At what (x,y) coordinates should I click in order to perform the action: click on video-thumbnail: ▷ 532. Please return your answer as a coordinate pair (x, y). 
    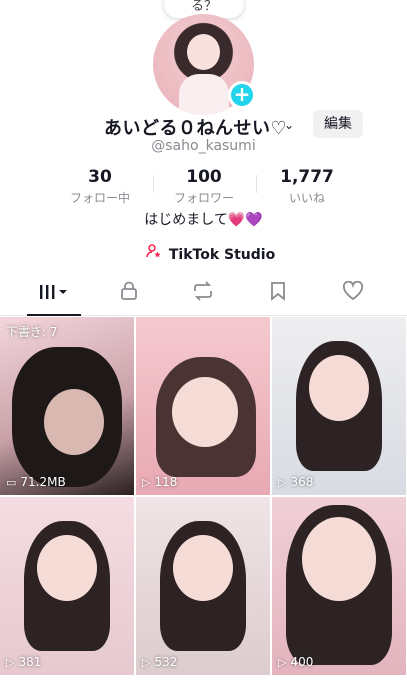
    Looking at the image, I should click on (203, 586).